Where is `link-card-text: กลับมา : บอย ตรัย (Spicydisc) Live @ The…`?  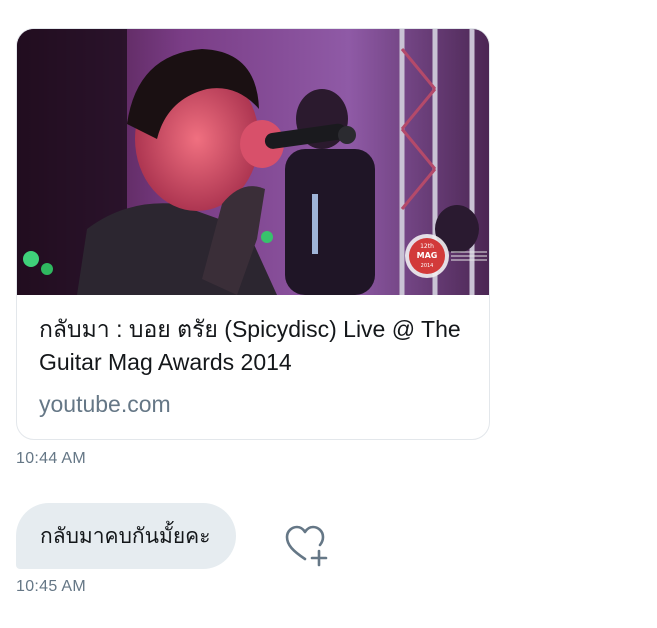
link-card-text: กลับมา : บอย ตรัย (Spicydisc) Live @ The… is located at coordinates (259, 366).